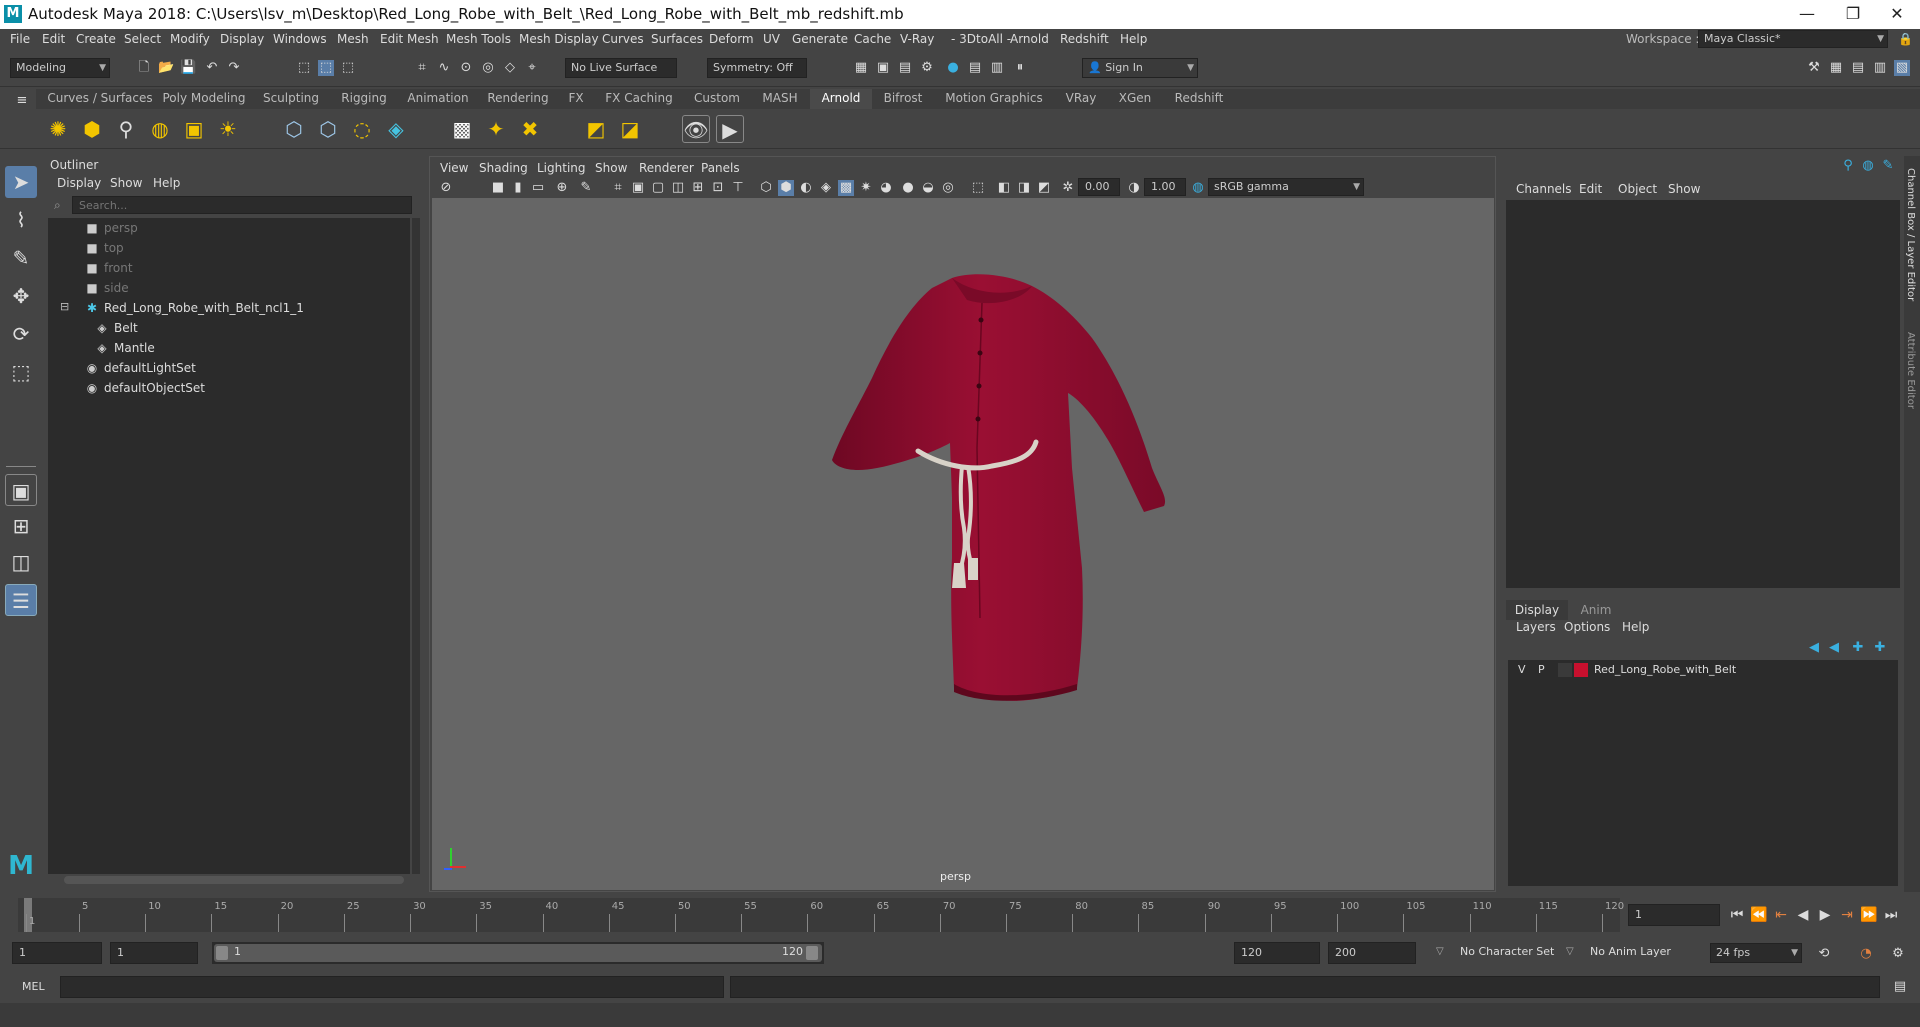  What do you see at coordinates (234, 880) in the screenshot?
I see `outliner-horizontal-scrollbar` at bounding box center [234, 880].